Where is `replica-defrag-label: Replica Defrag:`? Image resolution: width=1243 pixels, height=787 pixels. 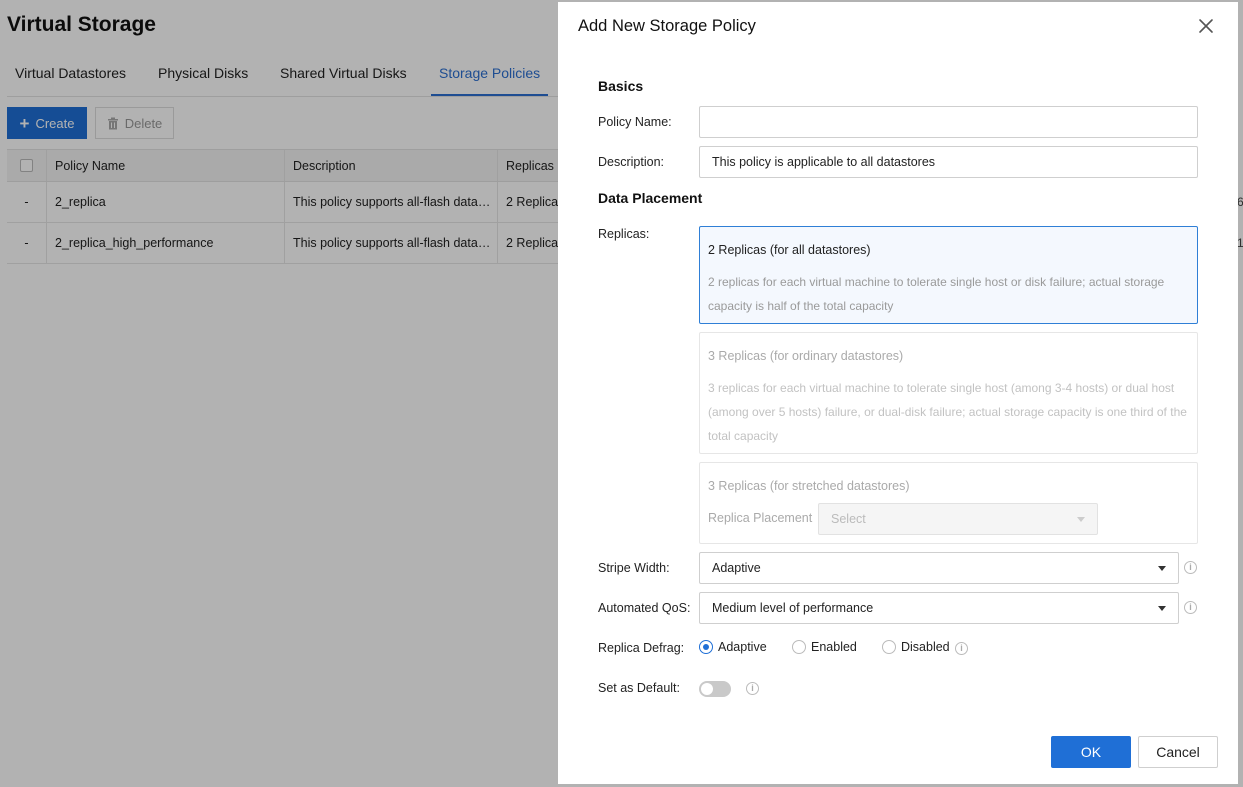 replica-defrag-label: Replica Defrag: is located at coordinates (641, 648).